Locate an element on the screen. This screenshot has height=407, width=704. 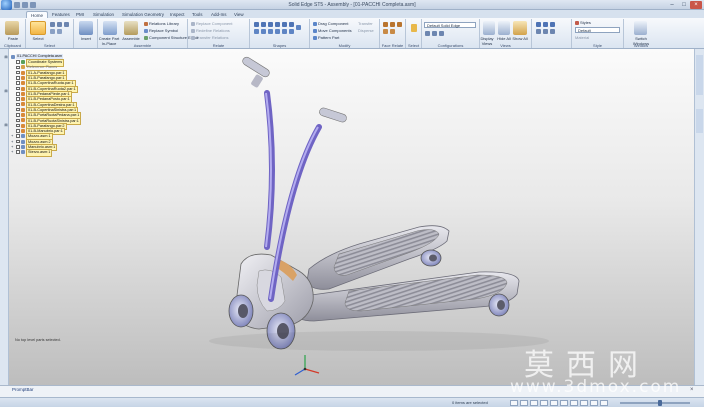
tab-add-ins: Add-Ins is located at coordinates (219, 14).